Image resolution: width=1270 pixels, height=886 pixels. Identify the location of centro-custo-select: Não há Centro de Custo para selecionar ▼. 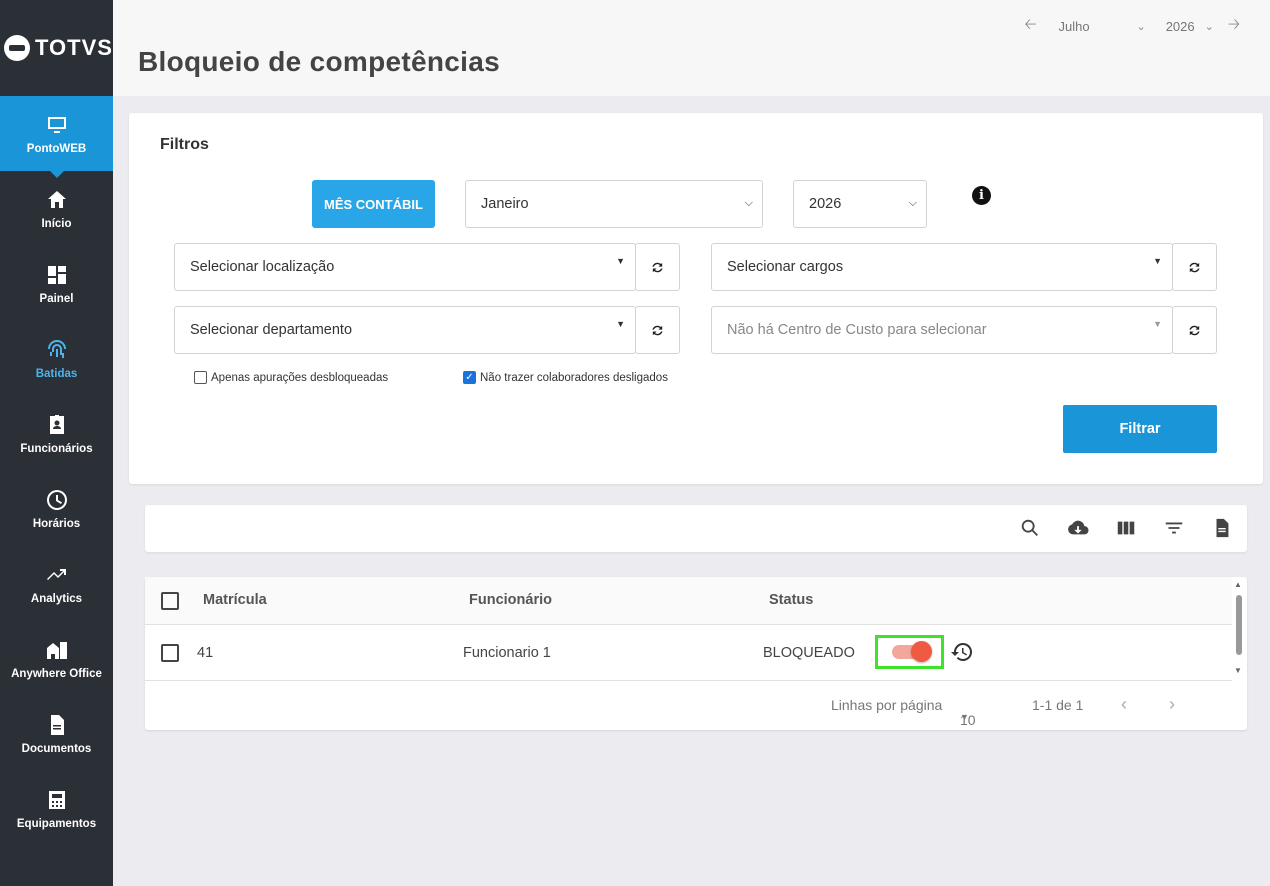
(942, 330).